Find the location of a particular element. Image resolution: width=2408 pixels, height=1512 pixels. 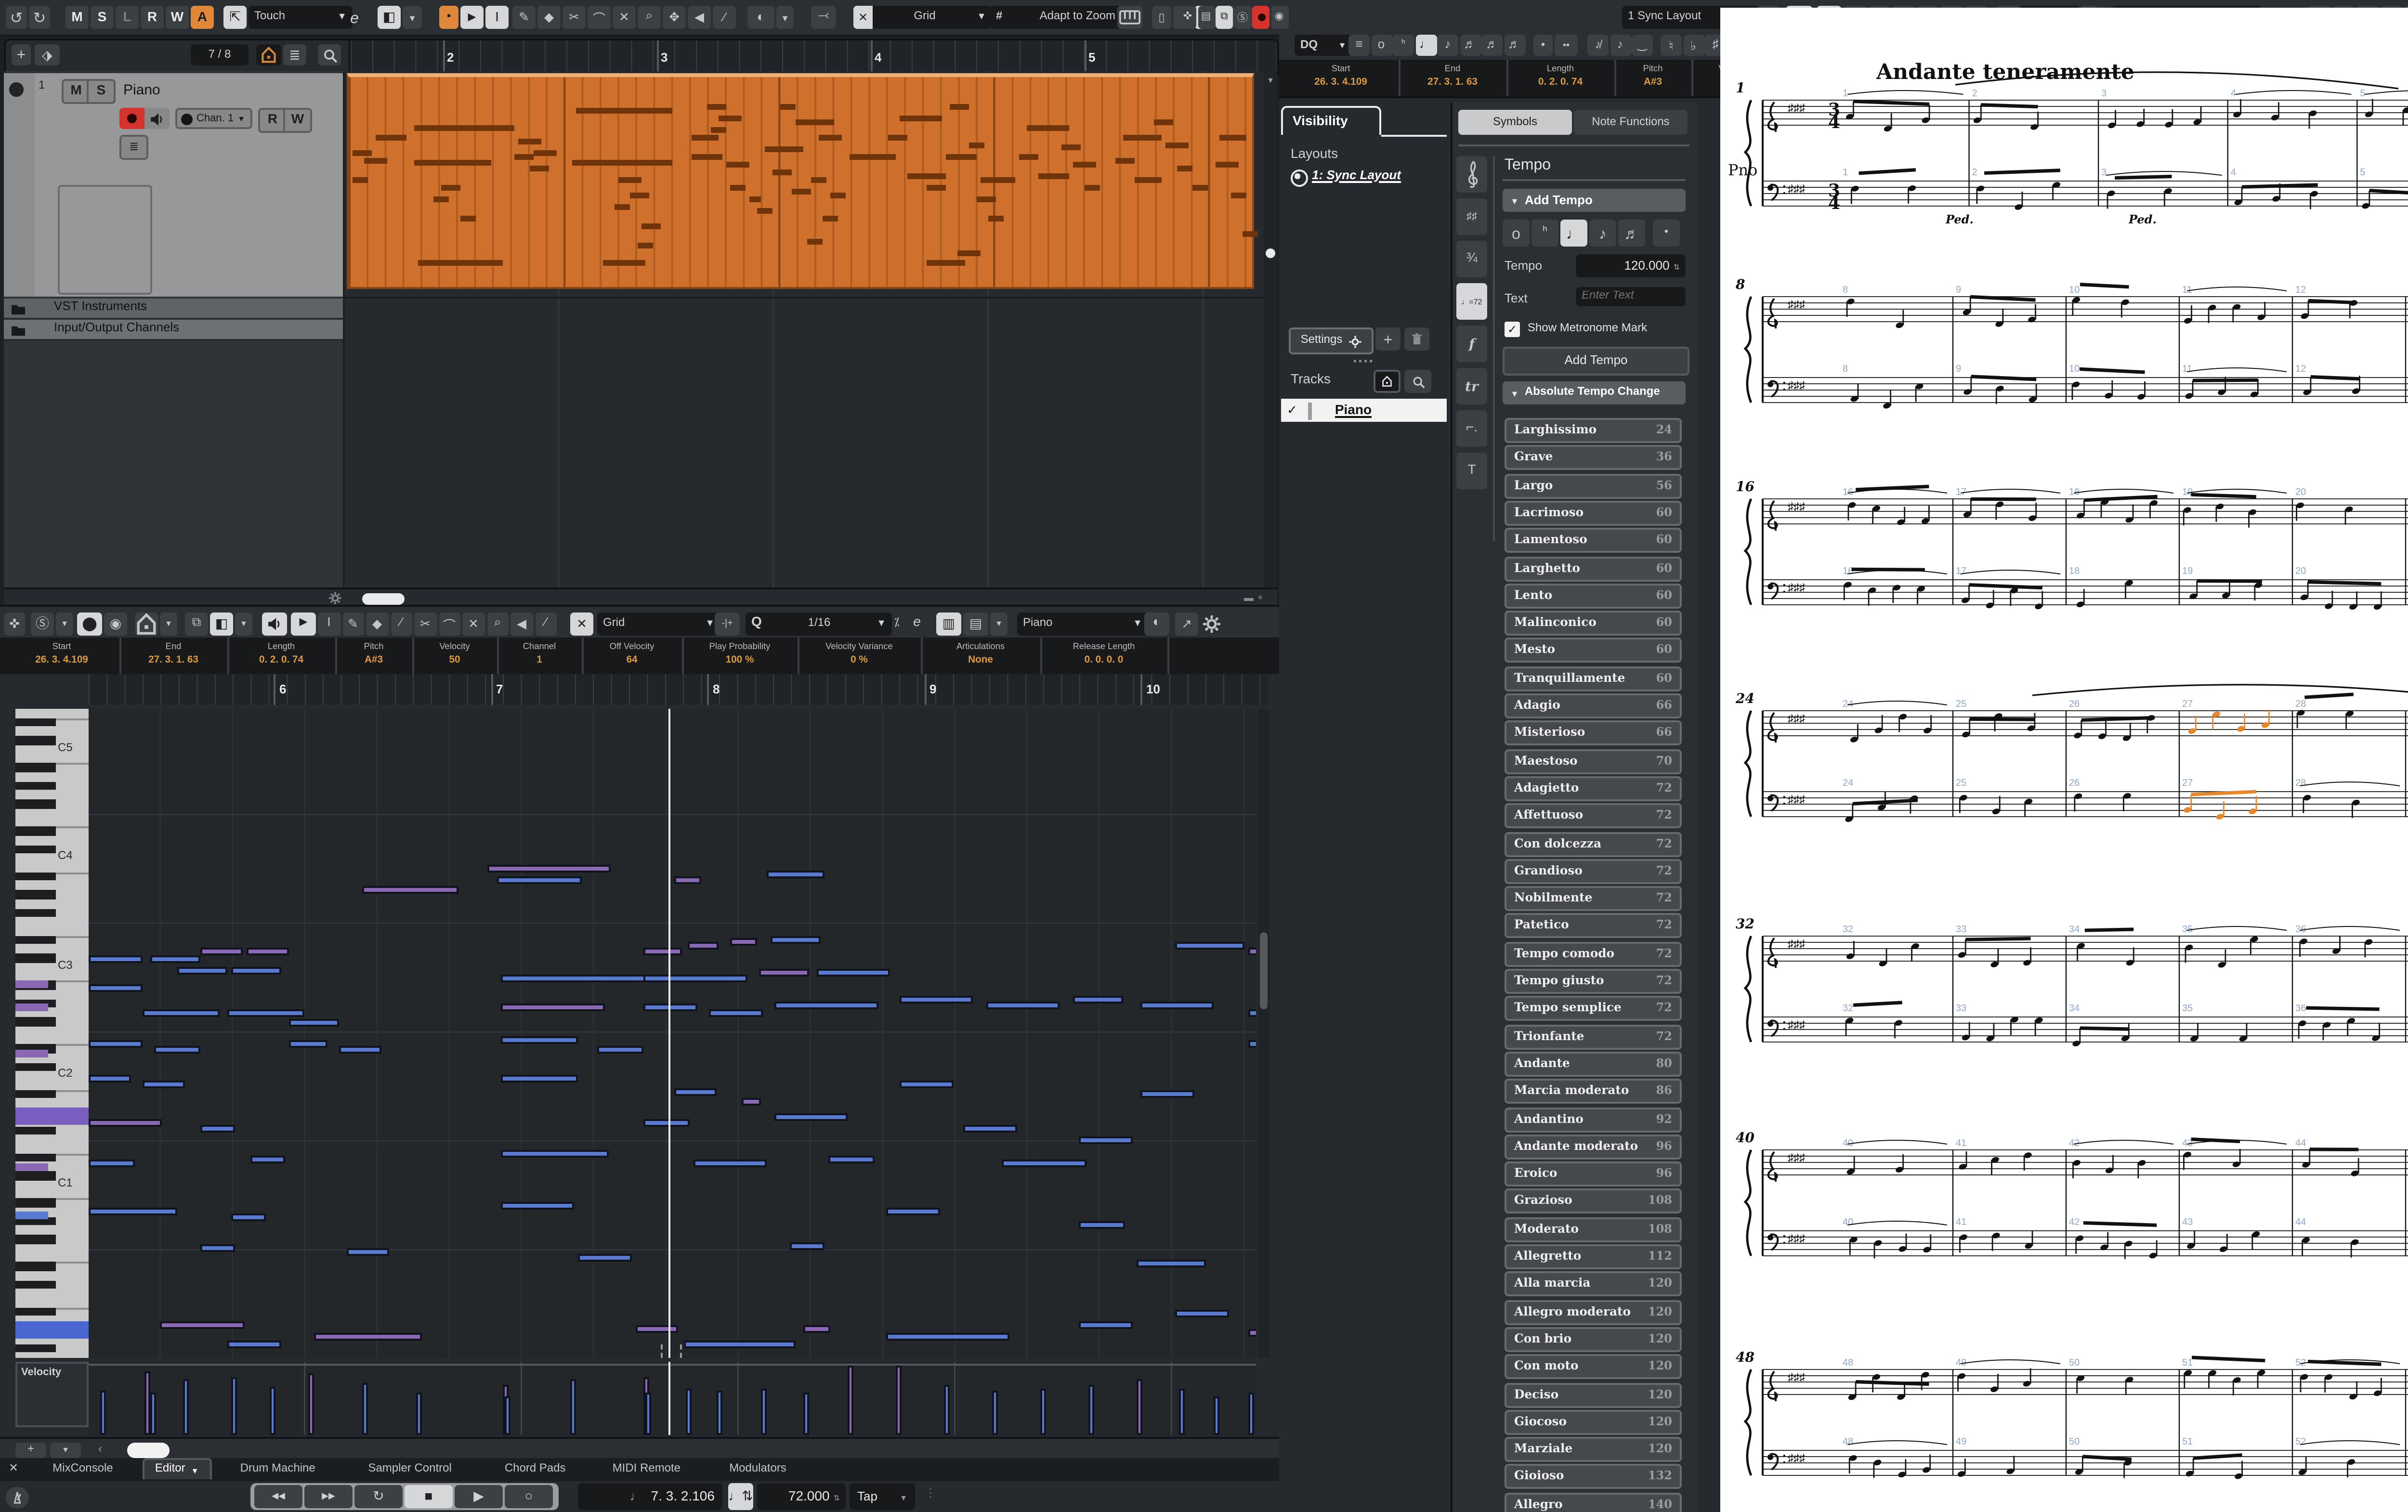

nudge-button: ⤙ is located at coordinates (823, 17).